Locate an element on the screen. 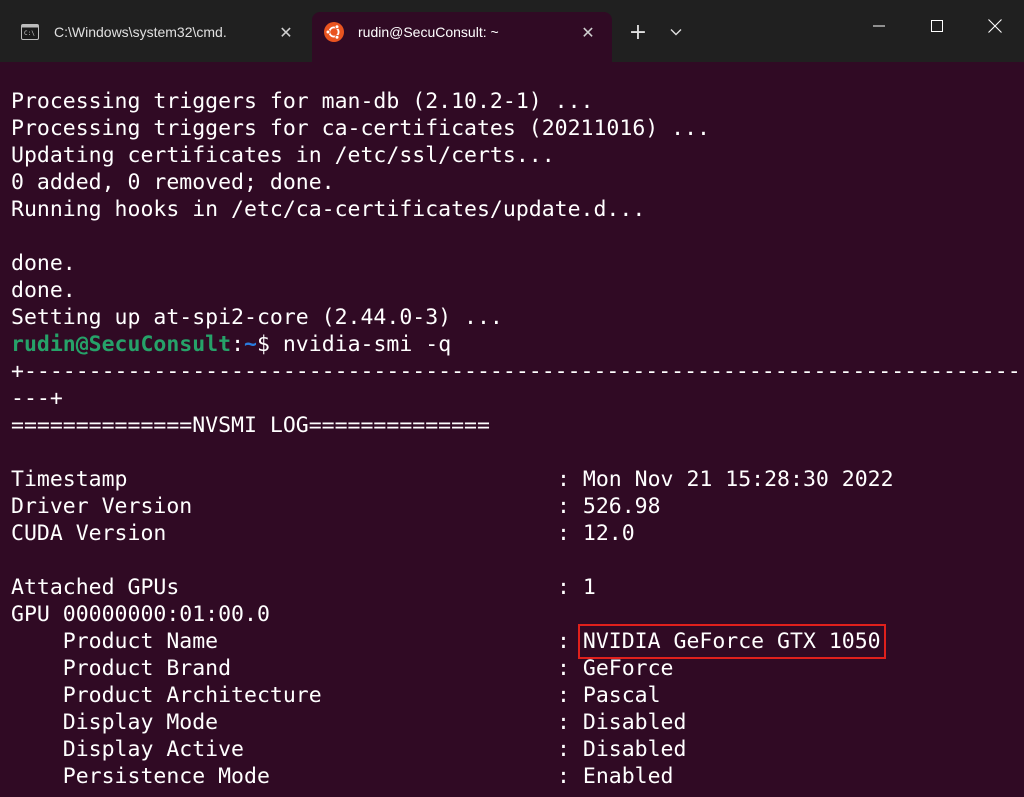 Image resolution: width=1024 pixels, height=797 pixels. cmd-icon: C:\ is located at coordinates (30, 32).